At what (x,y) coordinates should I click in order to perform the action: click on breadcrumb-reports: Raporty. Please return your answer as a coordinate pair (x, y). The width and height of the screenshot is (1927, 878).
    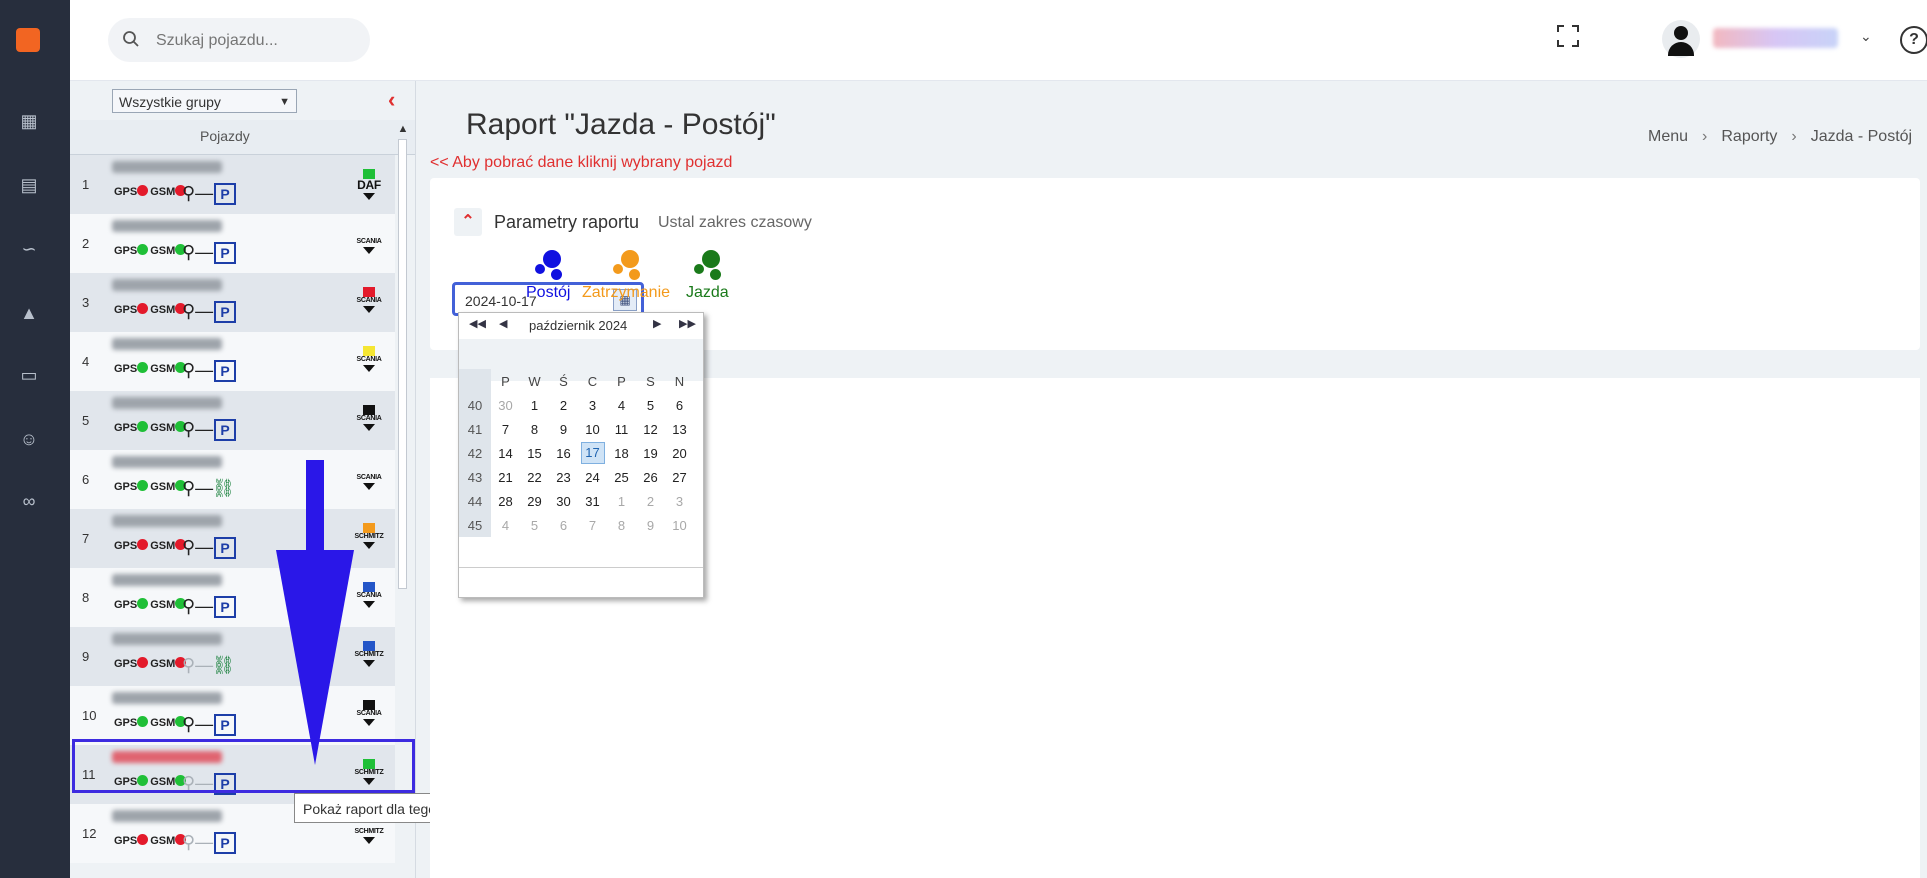
    Looking at the image, I should click on (1749, 136).